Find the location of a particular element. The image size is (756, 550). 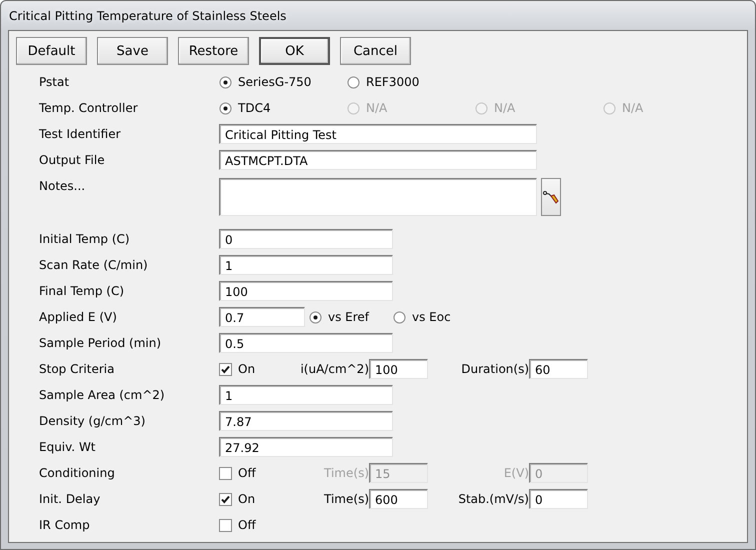

field-label: i(uA/cm^2) is located at coordinates (334, 369).